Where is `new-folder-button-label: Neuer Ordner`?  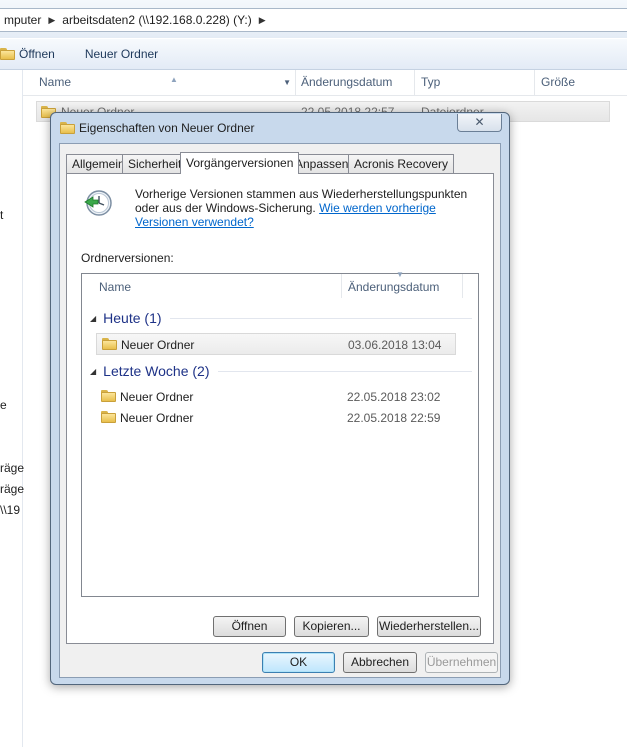
new-folder-button-label: Neuer Ordner is located at coordinates (121, 54).